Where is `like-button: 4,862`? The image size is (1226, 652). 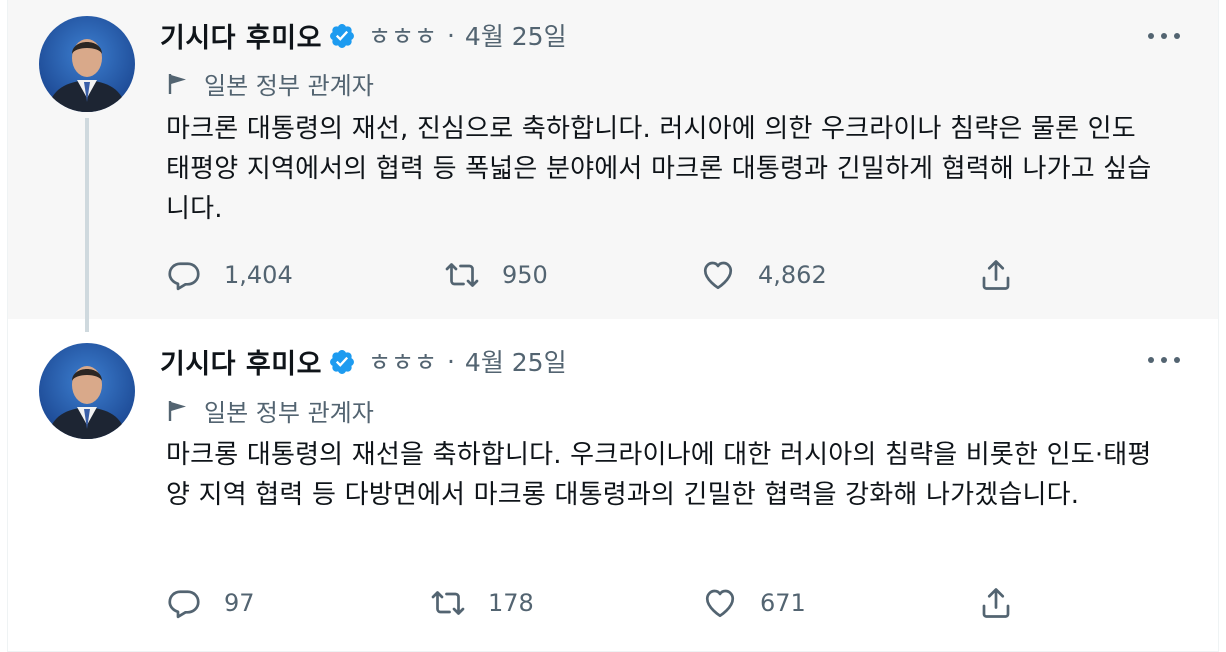
like-button: 4,862 is located at coordinates (763, 275).